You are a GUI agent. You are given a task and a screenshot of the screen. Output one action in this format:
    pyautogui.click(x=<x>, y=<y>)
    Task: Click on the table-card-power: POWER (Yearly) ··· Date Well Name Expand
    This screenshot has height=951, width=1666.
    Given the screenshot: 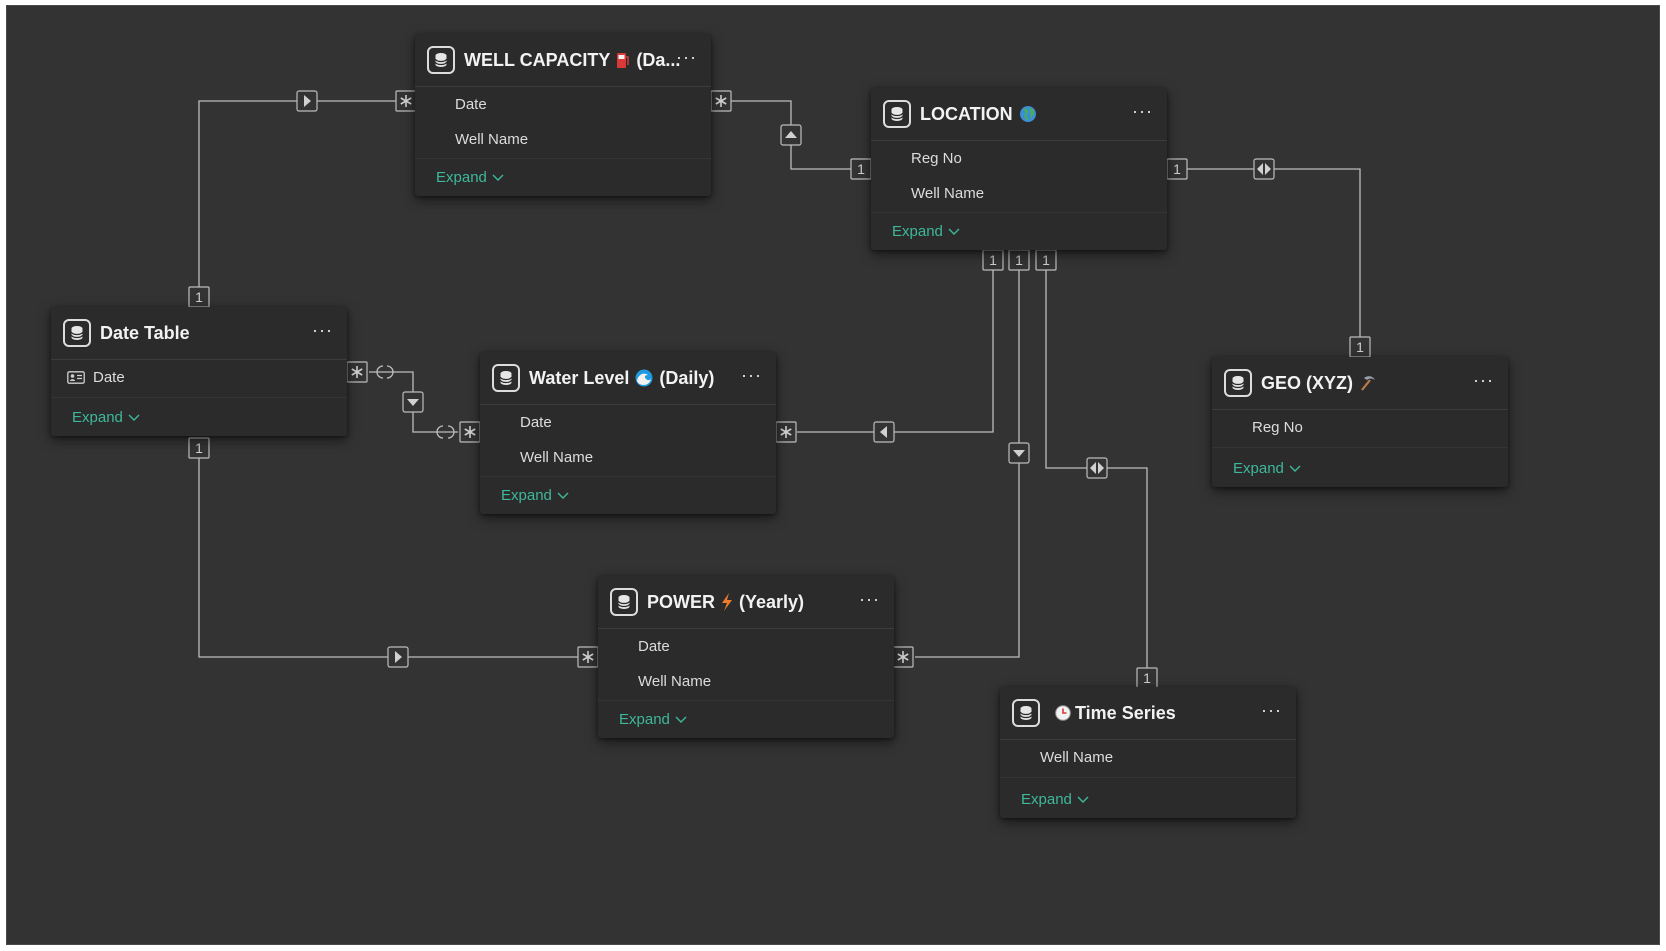 What is the action you would take?
    pyautogui.click(x=746, y=657)
    